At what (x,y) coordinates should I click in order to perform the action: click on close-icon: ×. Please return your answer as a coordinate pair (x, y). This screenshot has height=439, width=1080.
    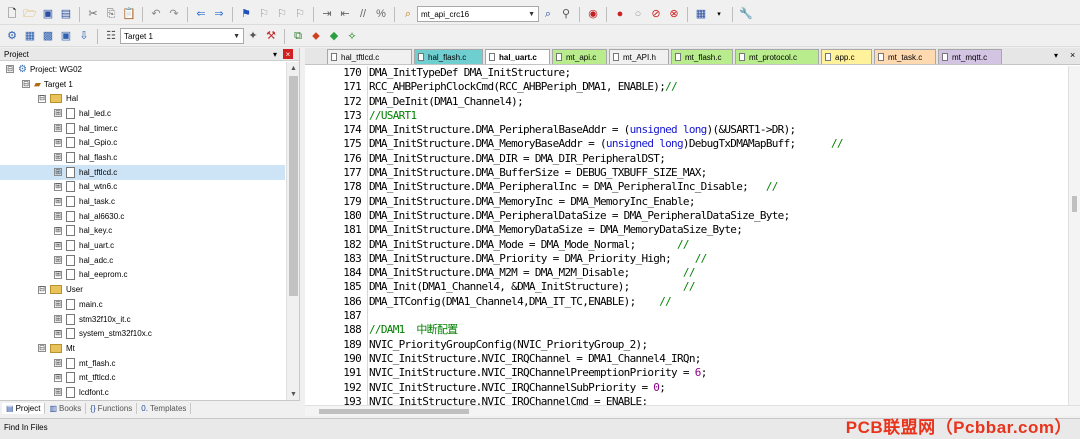
    Looking at the image, I should click on (1072, 55).